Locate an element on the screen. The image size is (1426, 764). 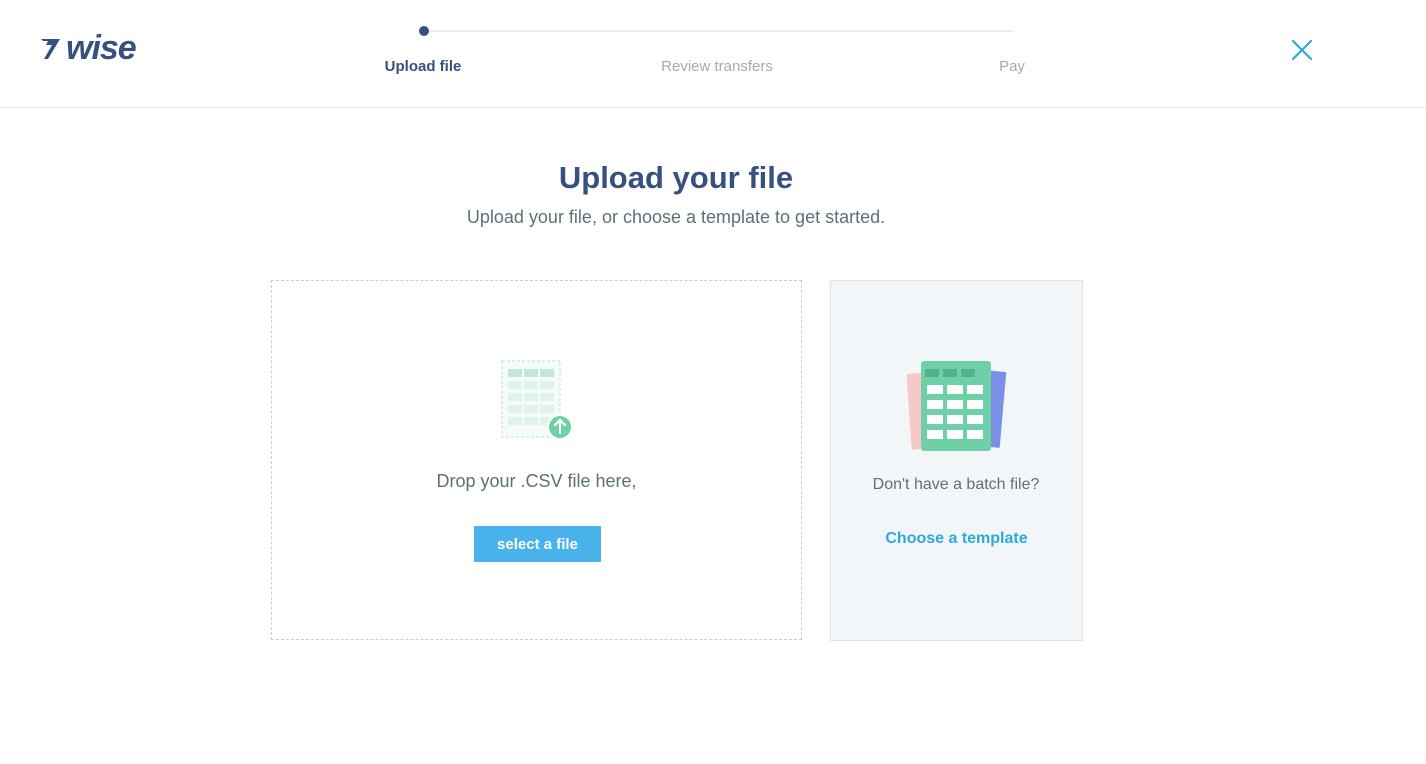
select-file-button: select a file is located at coordinates (537, 544).